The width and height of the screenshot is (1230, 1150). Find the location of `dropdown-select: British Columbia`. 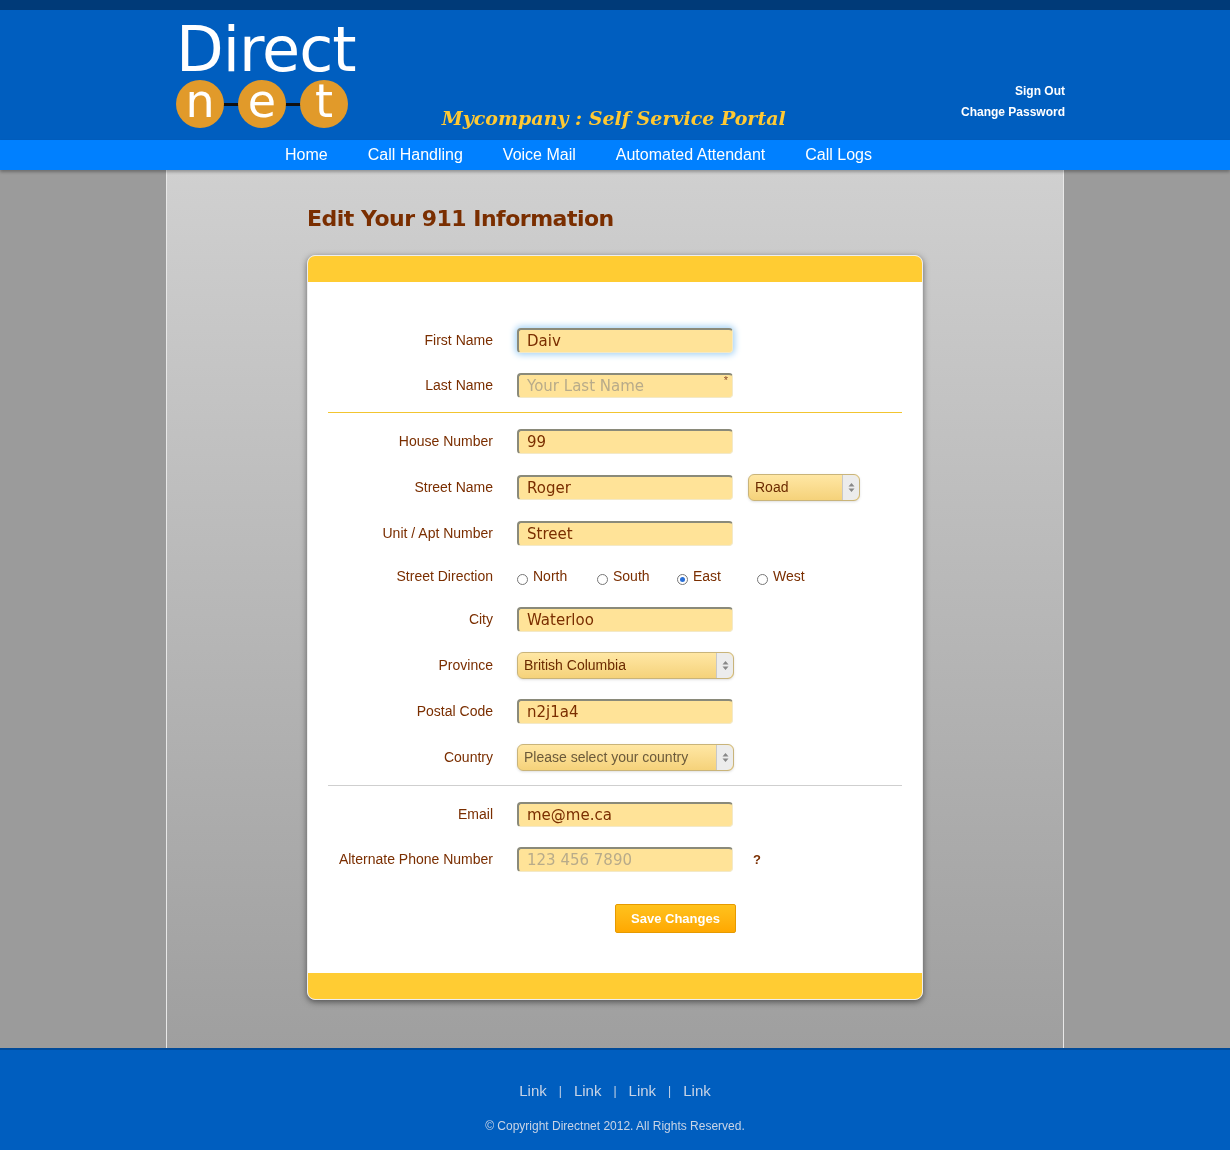

dropdown-select: British Columbia is located at coordinates (625, 665).